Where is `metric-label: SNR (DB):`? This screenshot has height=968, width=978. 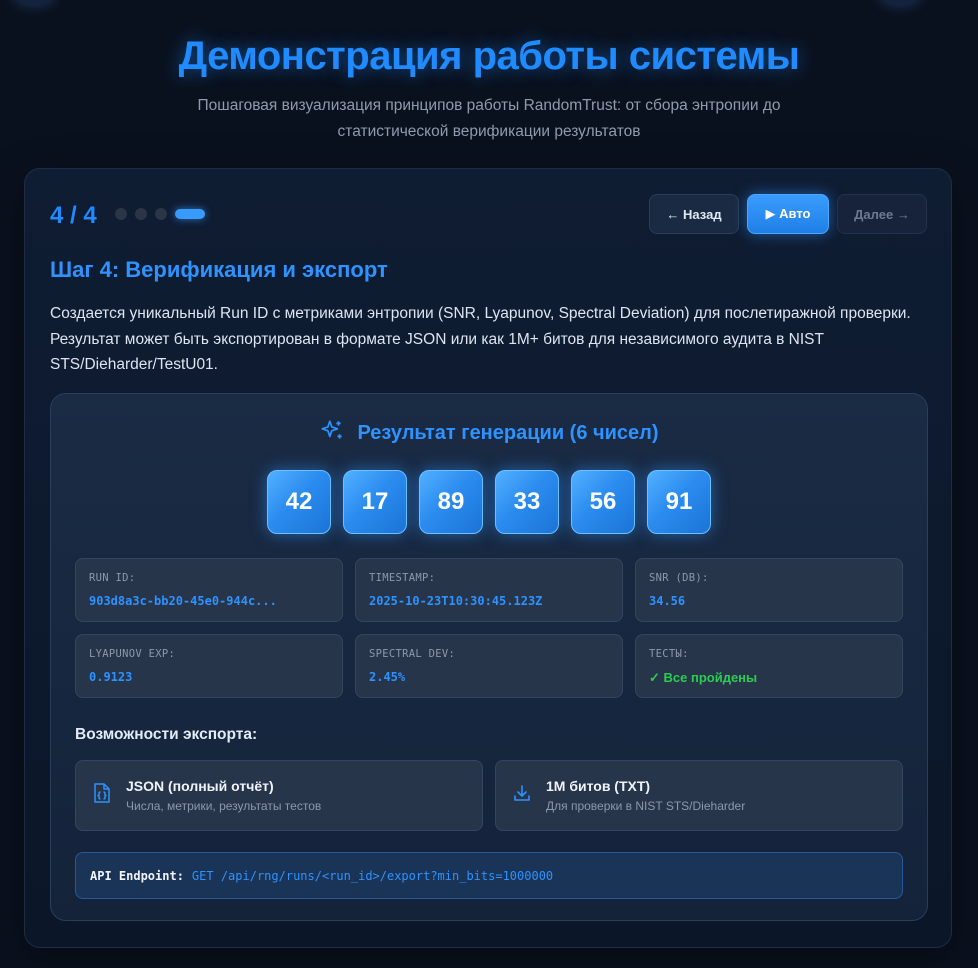
metric-label: SNR (DB): is located at coordinates (679, 578).